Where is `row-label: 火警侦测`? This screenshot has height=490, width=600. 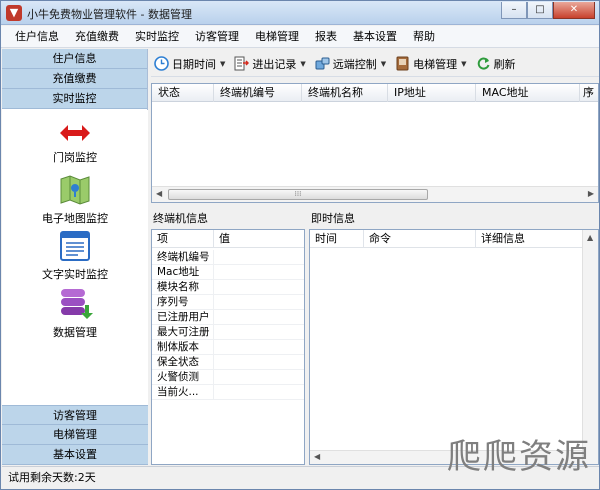
row-label: 火警侦测 is located at coordinates (183, 377).